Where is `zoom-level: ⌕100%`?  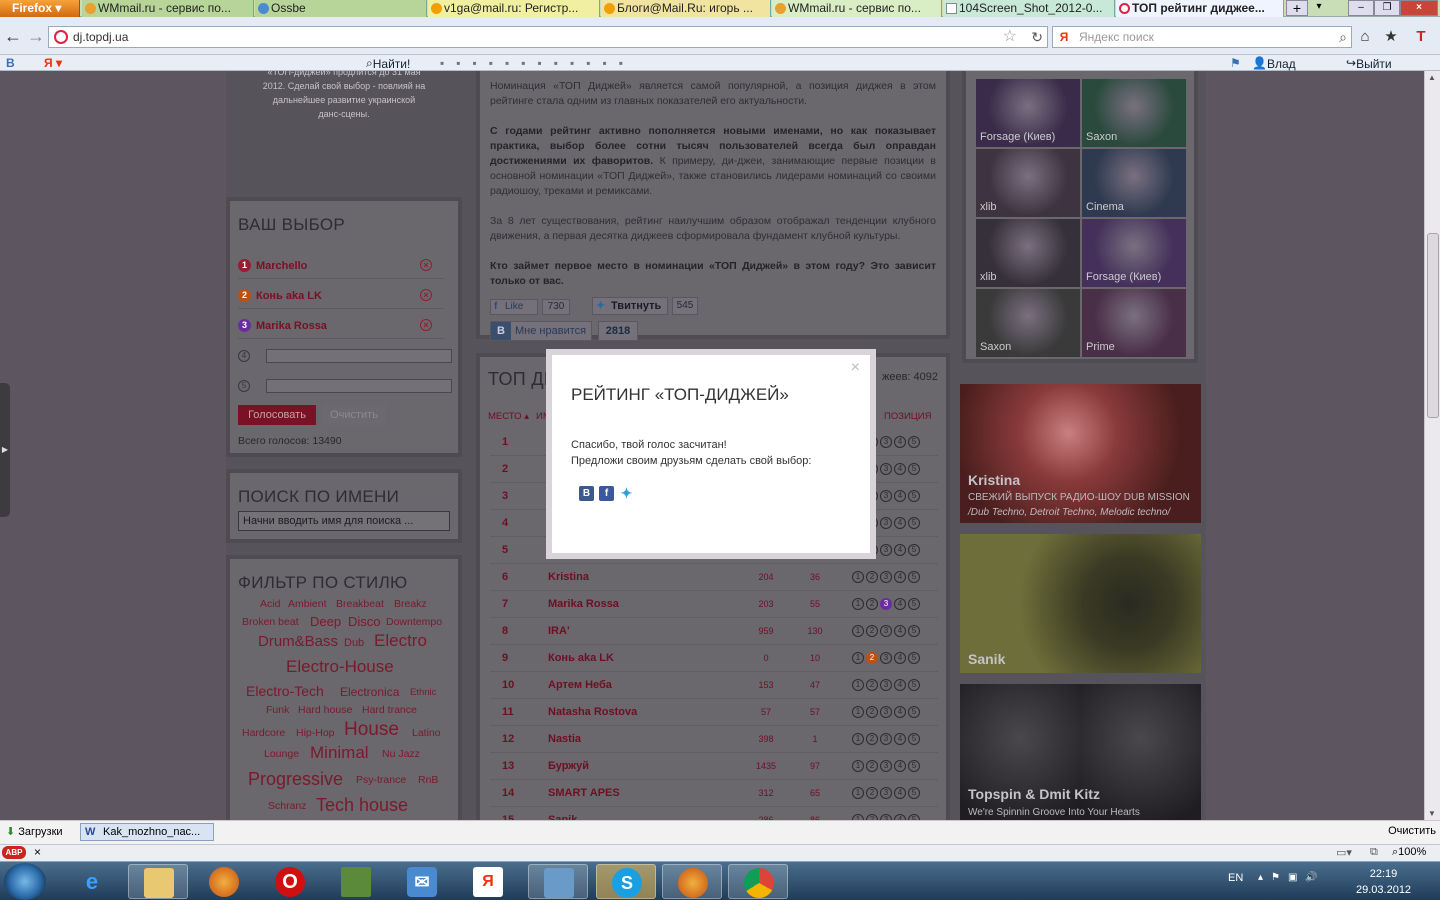
zoom-level: ⌕100% is located at coordinates (1409, 852).